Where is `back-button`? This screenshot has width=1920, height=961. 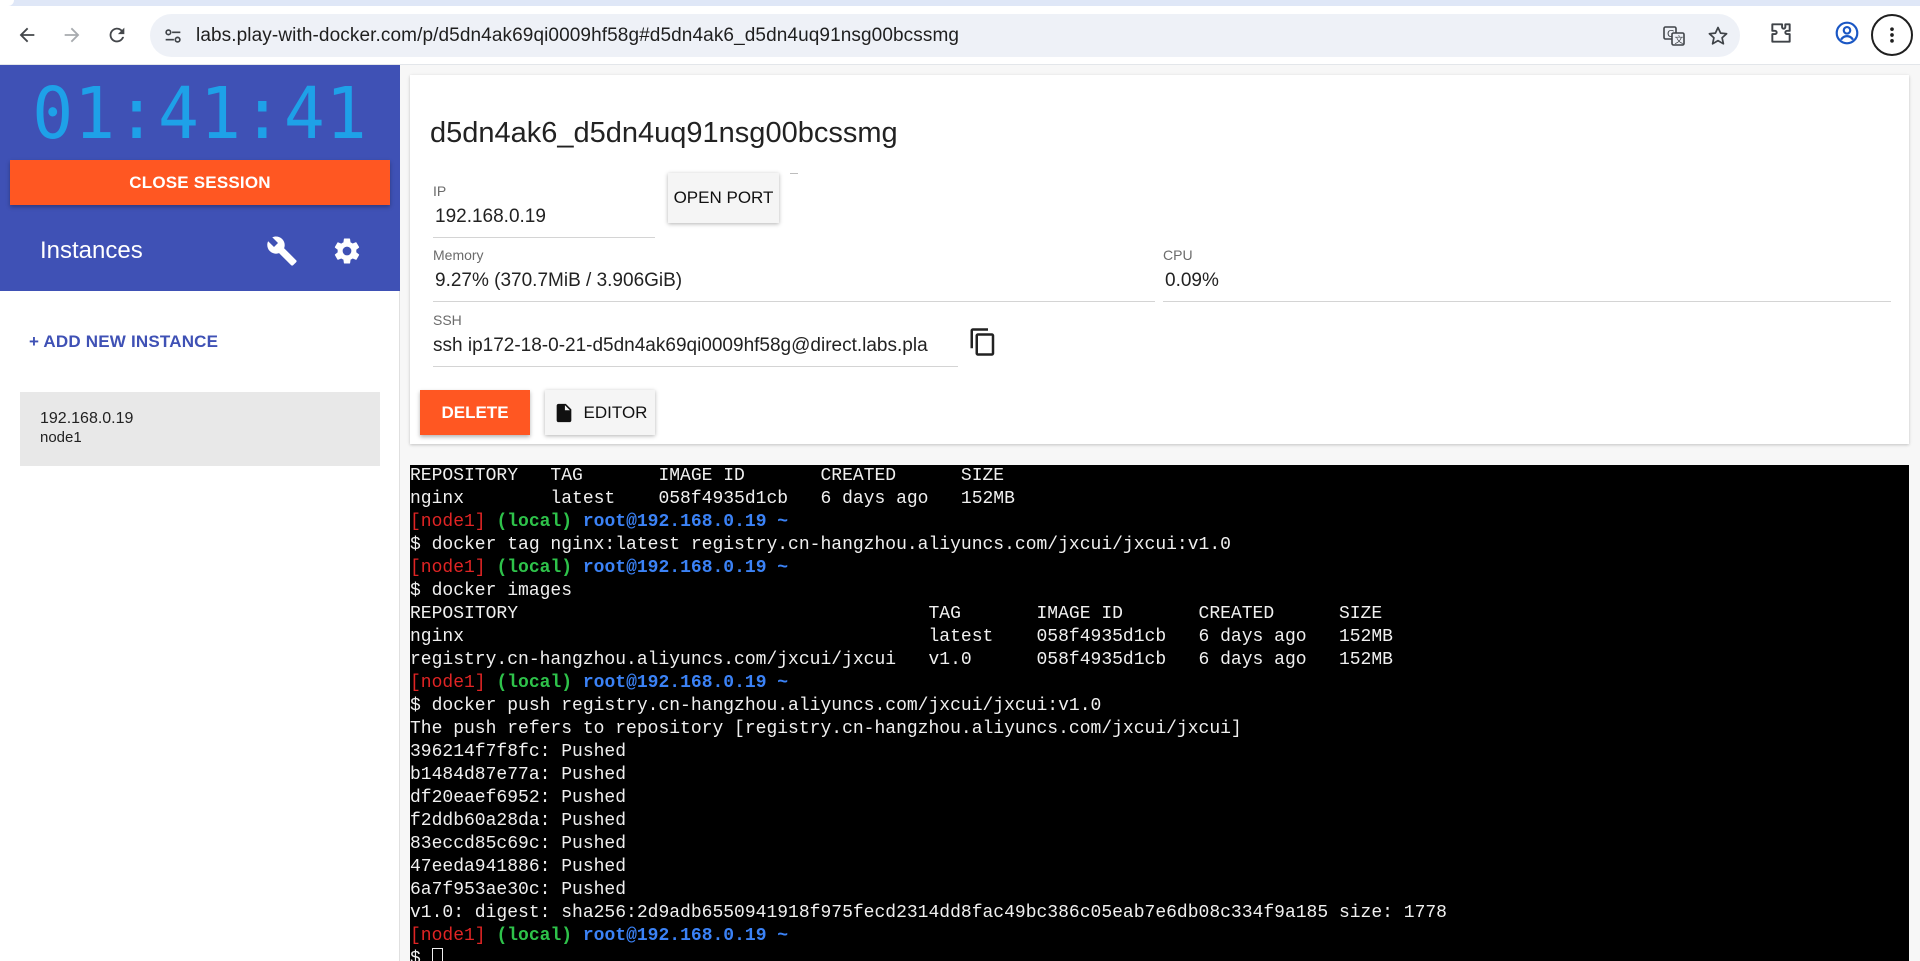
back-button is located at coordinates (27, 35).